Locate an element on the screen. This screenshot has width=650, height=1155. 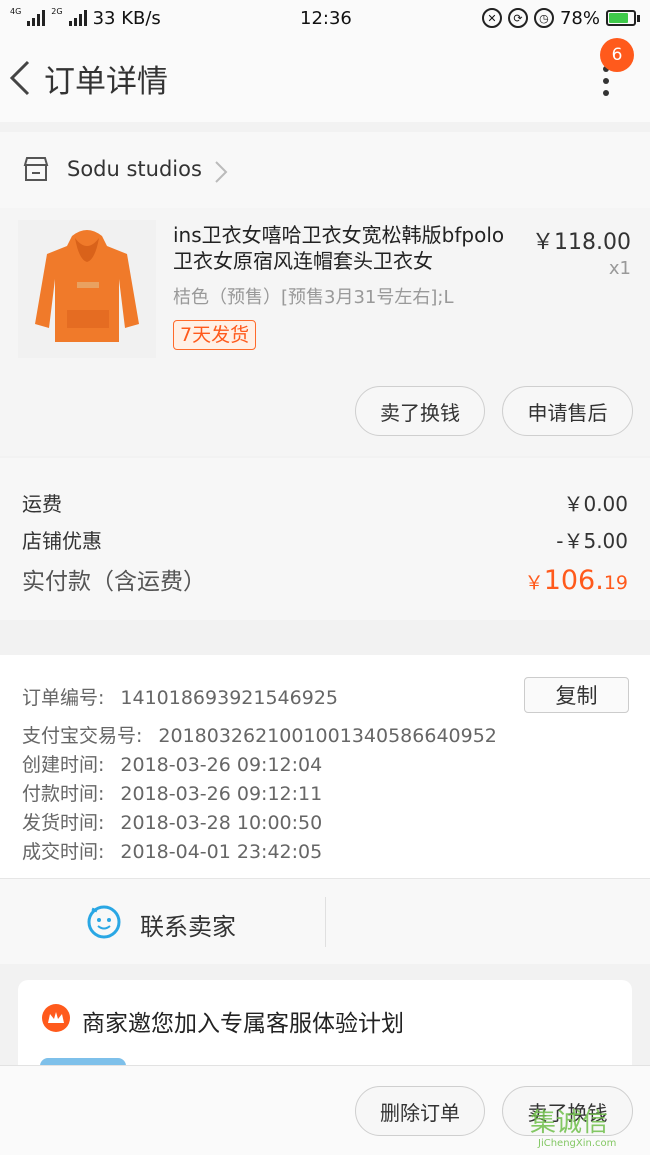
chat-smile-icon is located at coordinates (104, 922).